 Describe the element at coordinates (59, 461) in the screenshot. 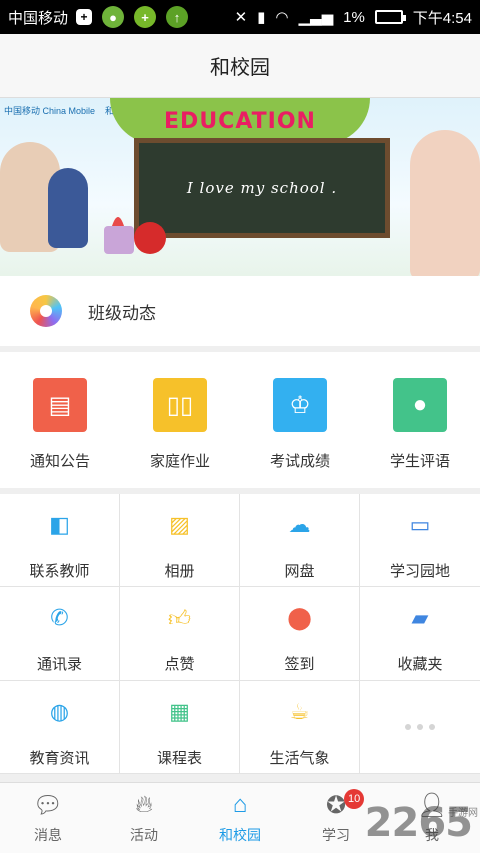

I see `notice-label: 通知公告` at that location.